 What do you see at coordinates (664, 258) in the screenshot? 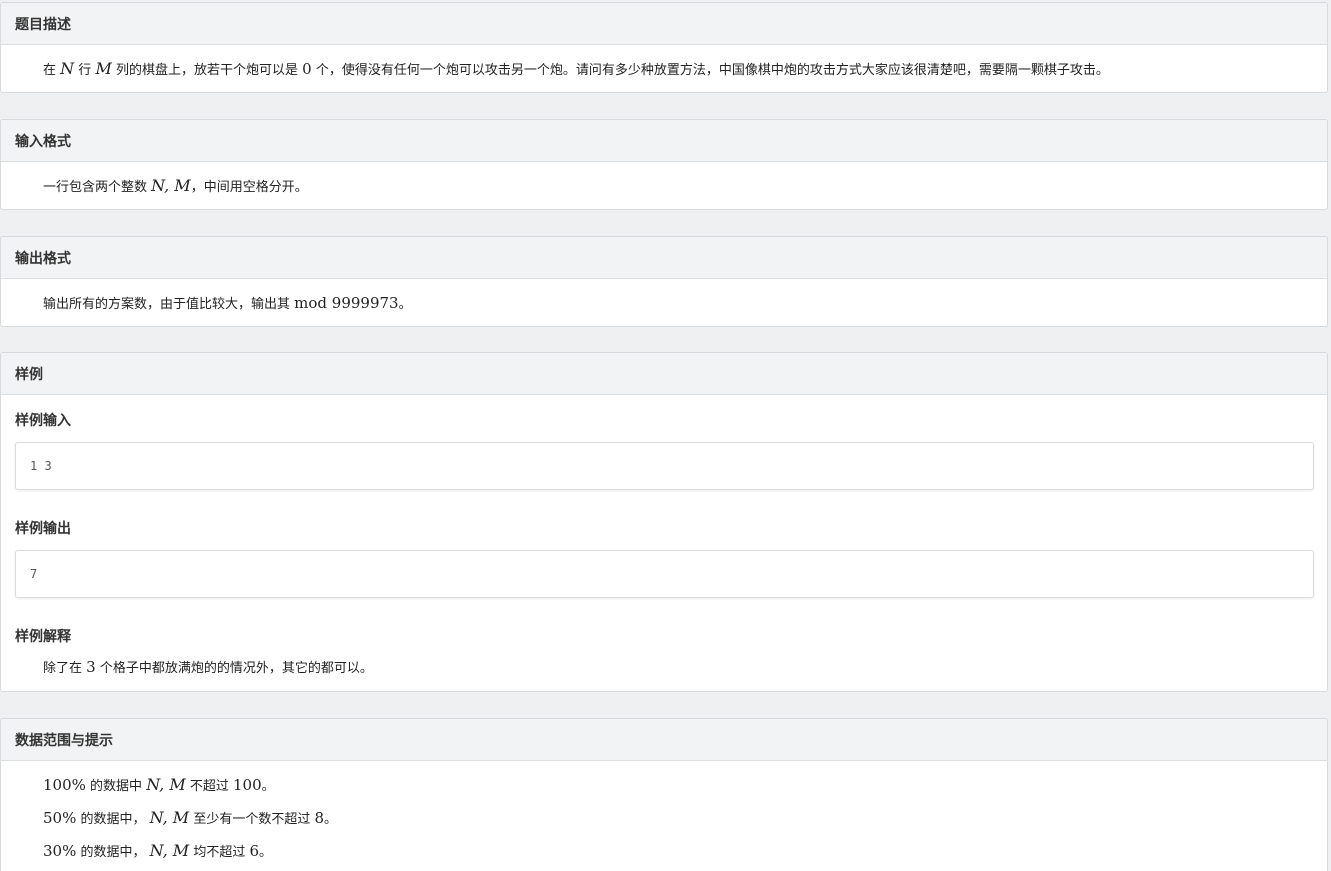
I see `output-format-header: 输出格式` at bounding box center [664, 258].